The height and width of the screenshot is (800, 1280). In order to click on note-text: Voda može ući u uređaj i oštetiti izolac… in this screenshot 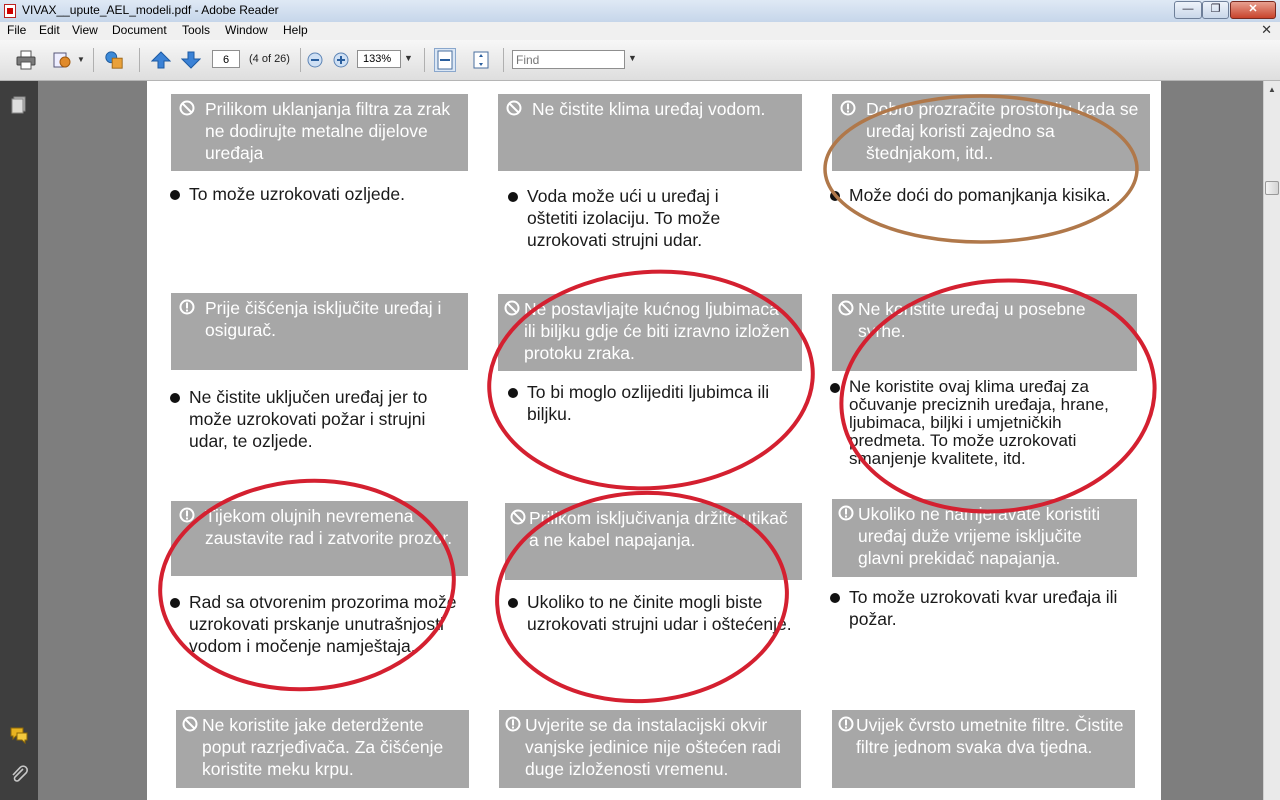, I will do `click(624, 218)`.